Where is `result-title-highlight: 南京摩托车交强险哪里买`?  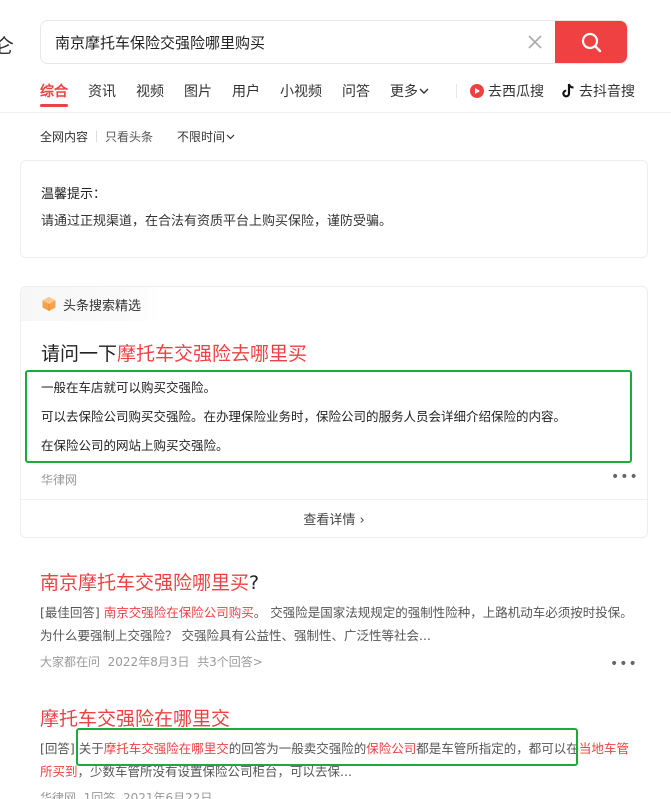
result-title-highlight: 南京摩托车交强险哪里买 is located at coordinates (145, 583).